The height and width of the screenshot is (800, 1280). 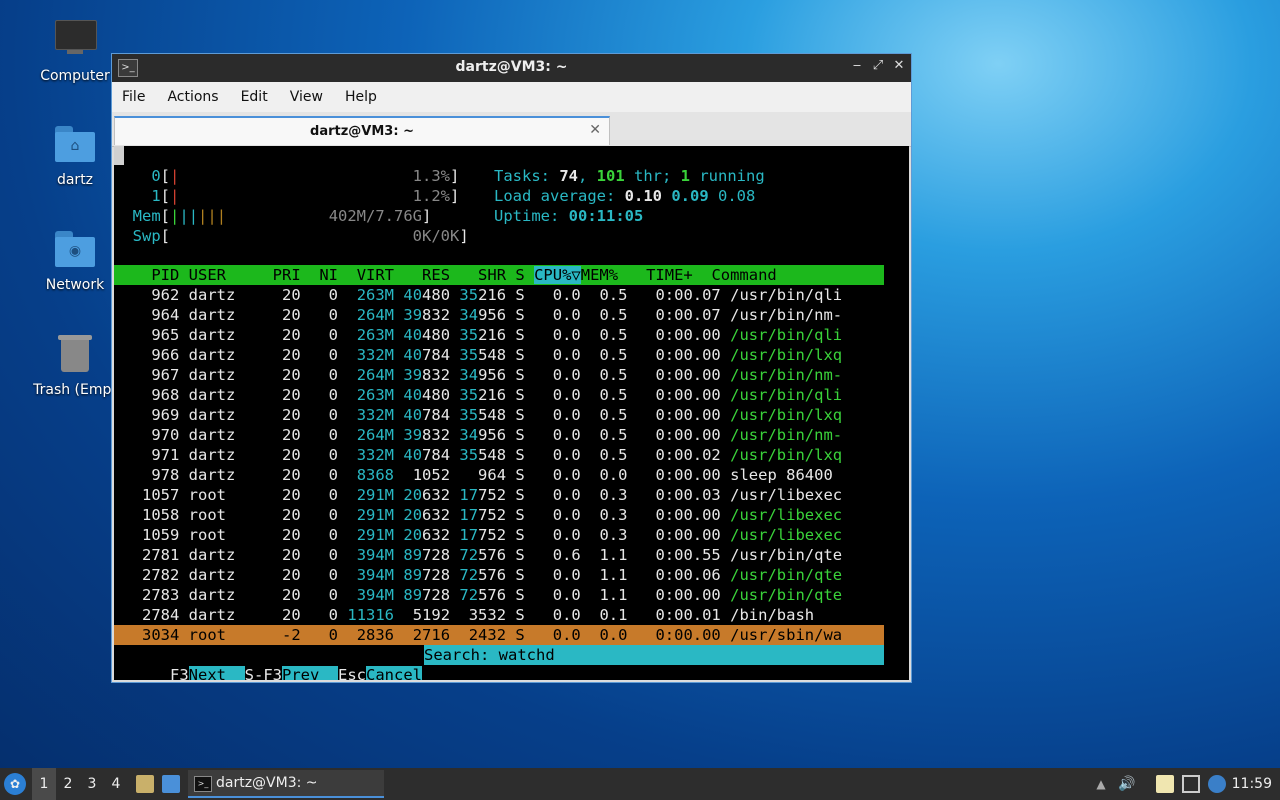 I want to click on cell-pid: 2781, so click(x=147, y=555).